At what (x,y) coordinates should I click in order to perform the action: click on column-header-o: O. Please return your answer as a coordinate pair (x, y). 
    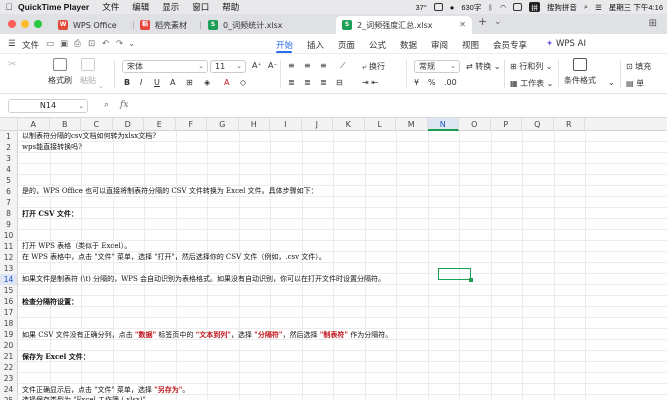
    Looking at the image, I should click on (475, 124).